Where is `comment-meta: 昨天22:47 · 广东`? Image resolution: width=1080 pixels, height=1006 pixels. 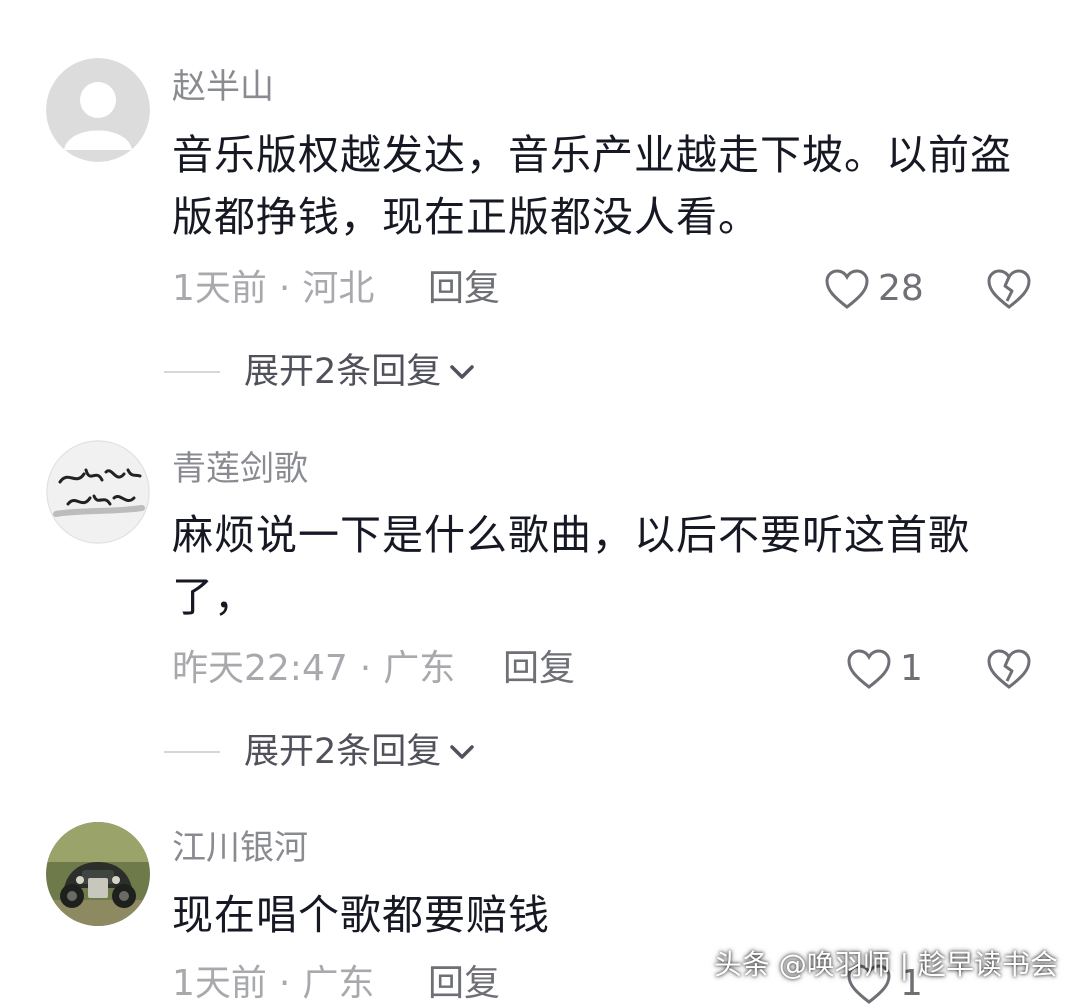 comment-meta: 昨天22:47 · 广东 is located at coordinates (313, 669).